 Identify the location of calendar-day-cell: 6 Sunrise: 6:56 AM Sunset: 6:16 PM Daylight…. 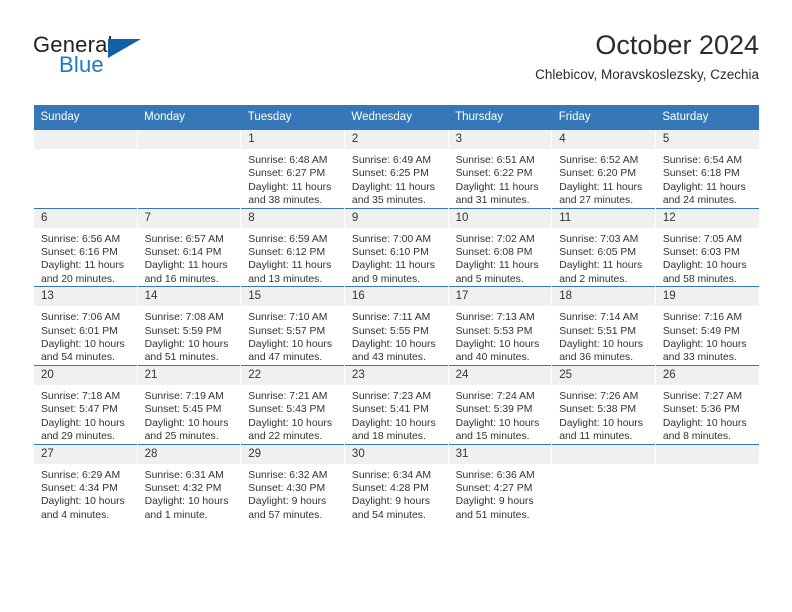
(85, 247).